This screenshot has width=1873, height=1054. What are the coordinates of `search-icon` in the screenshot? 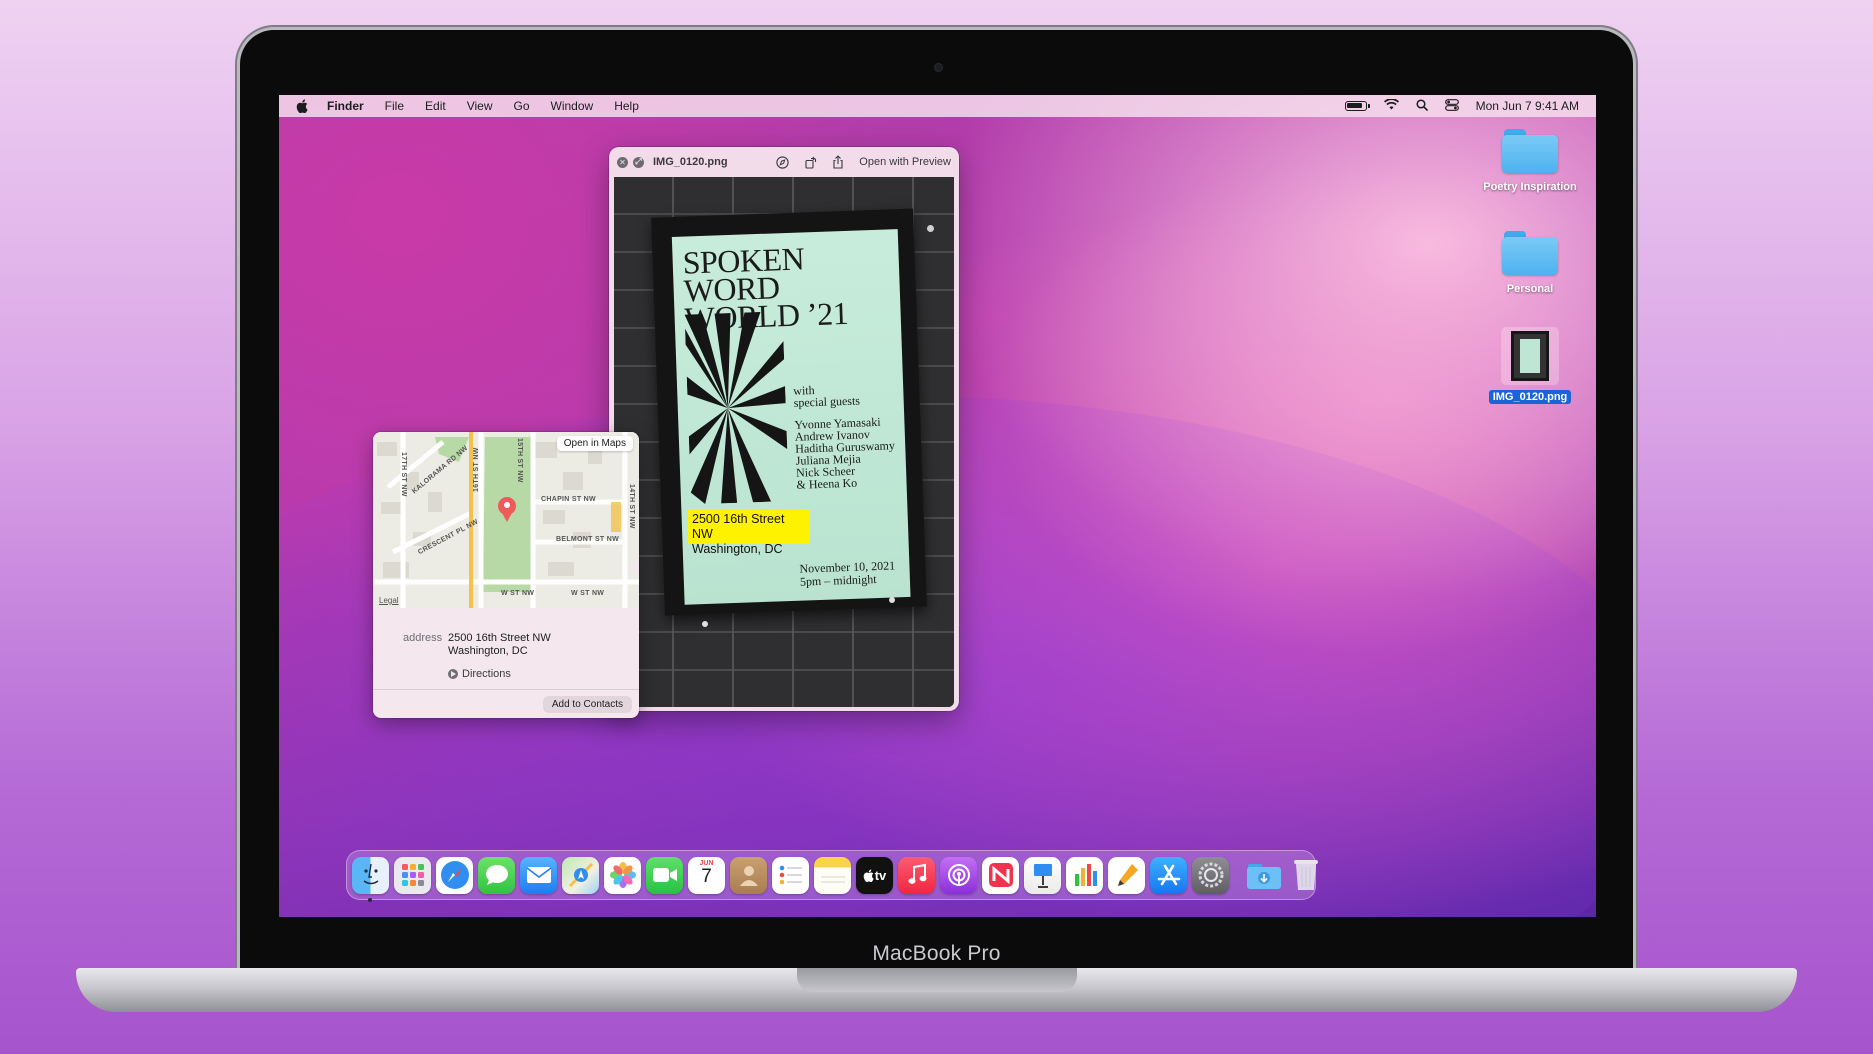 It's located at (1422, 106).